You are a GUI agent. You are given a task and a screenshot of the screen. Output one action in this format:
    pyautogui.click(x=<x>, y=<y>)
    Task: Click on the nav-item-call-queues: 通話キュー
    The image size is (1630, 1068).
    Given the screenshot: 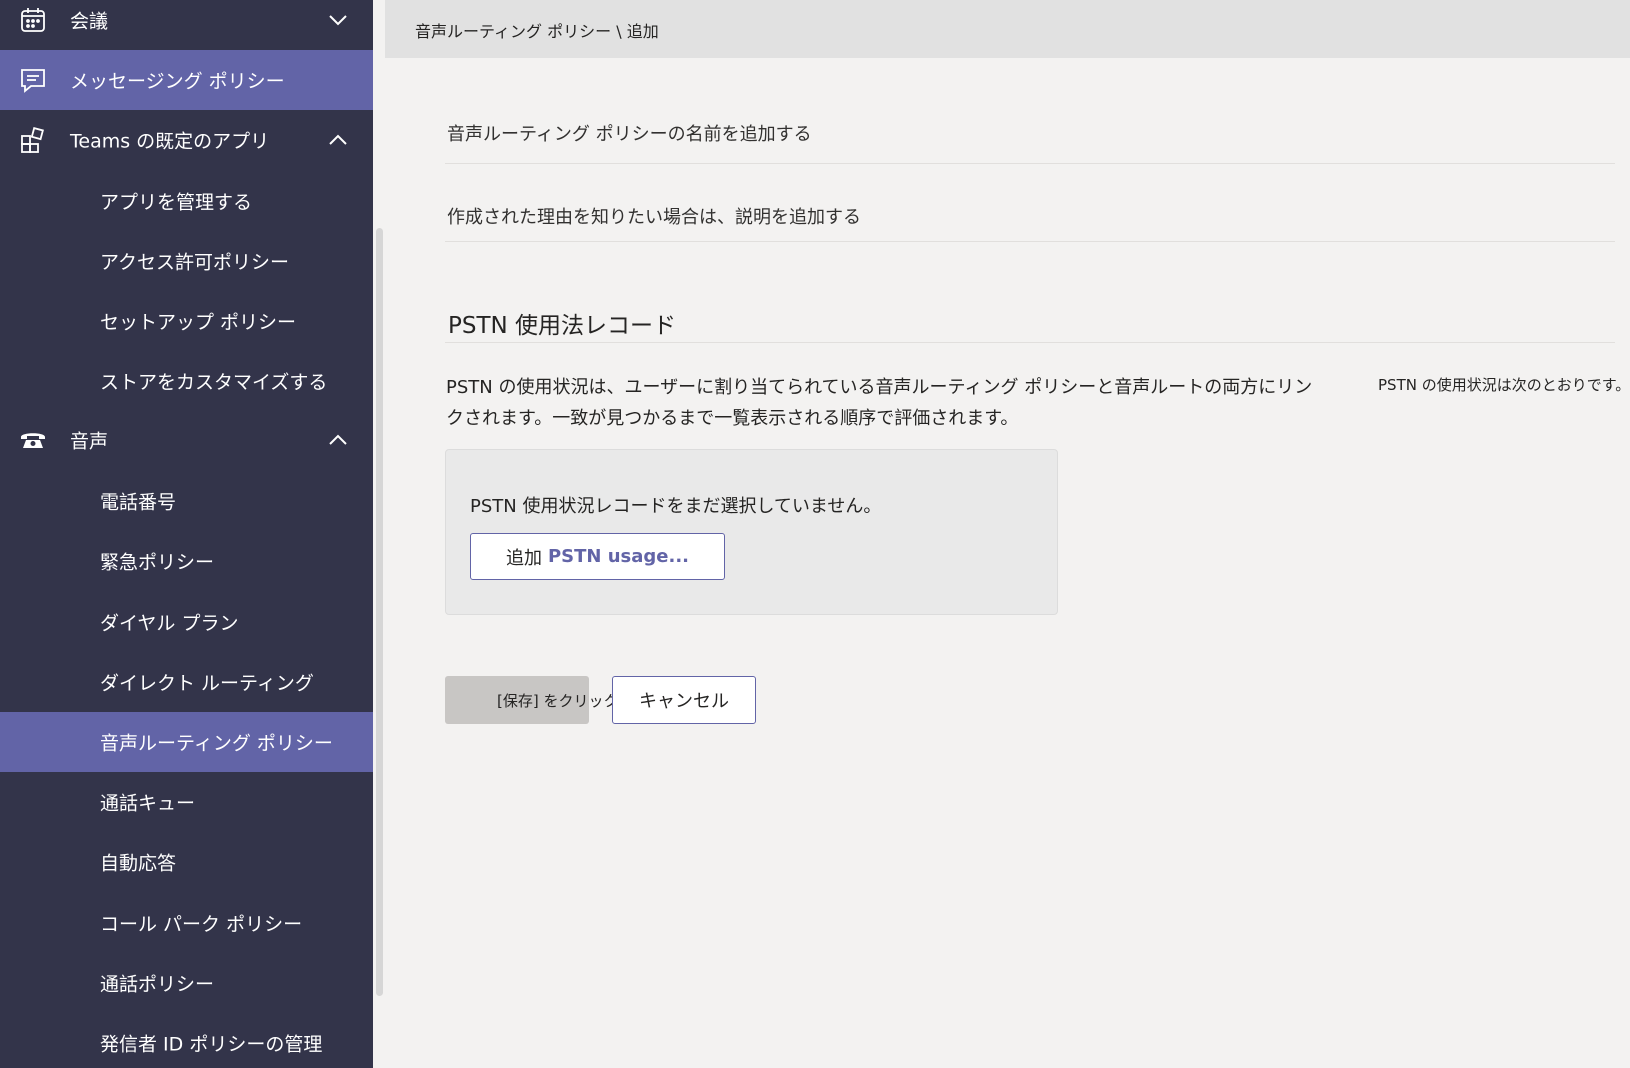 What is the action you would take?
    pyautogui.click(x=186, y=802)
    